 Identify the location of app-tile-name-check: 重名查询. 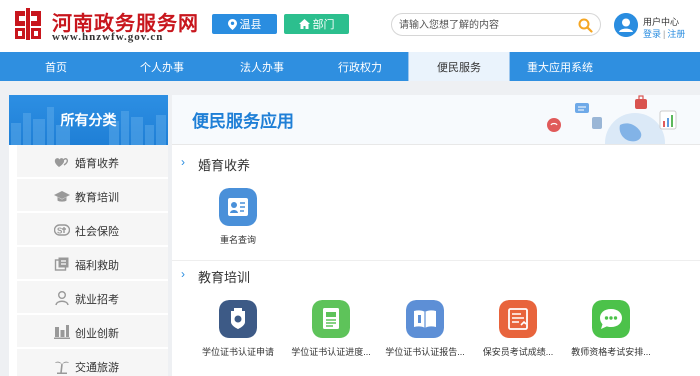
(238, 223).